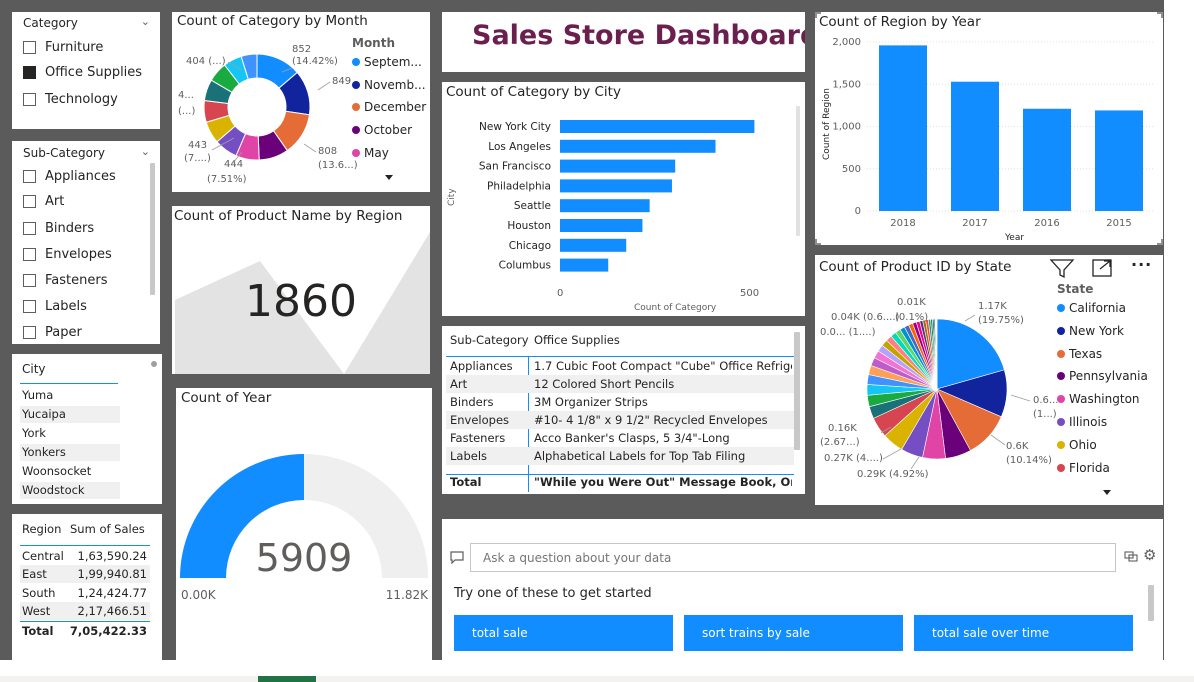  I want to click on donut-legend-item: December, so click(389, 107).